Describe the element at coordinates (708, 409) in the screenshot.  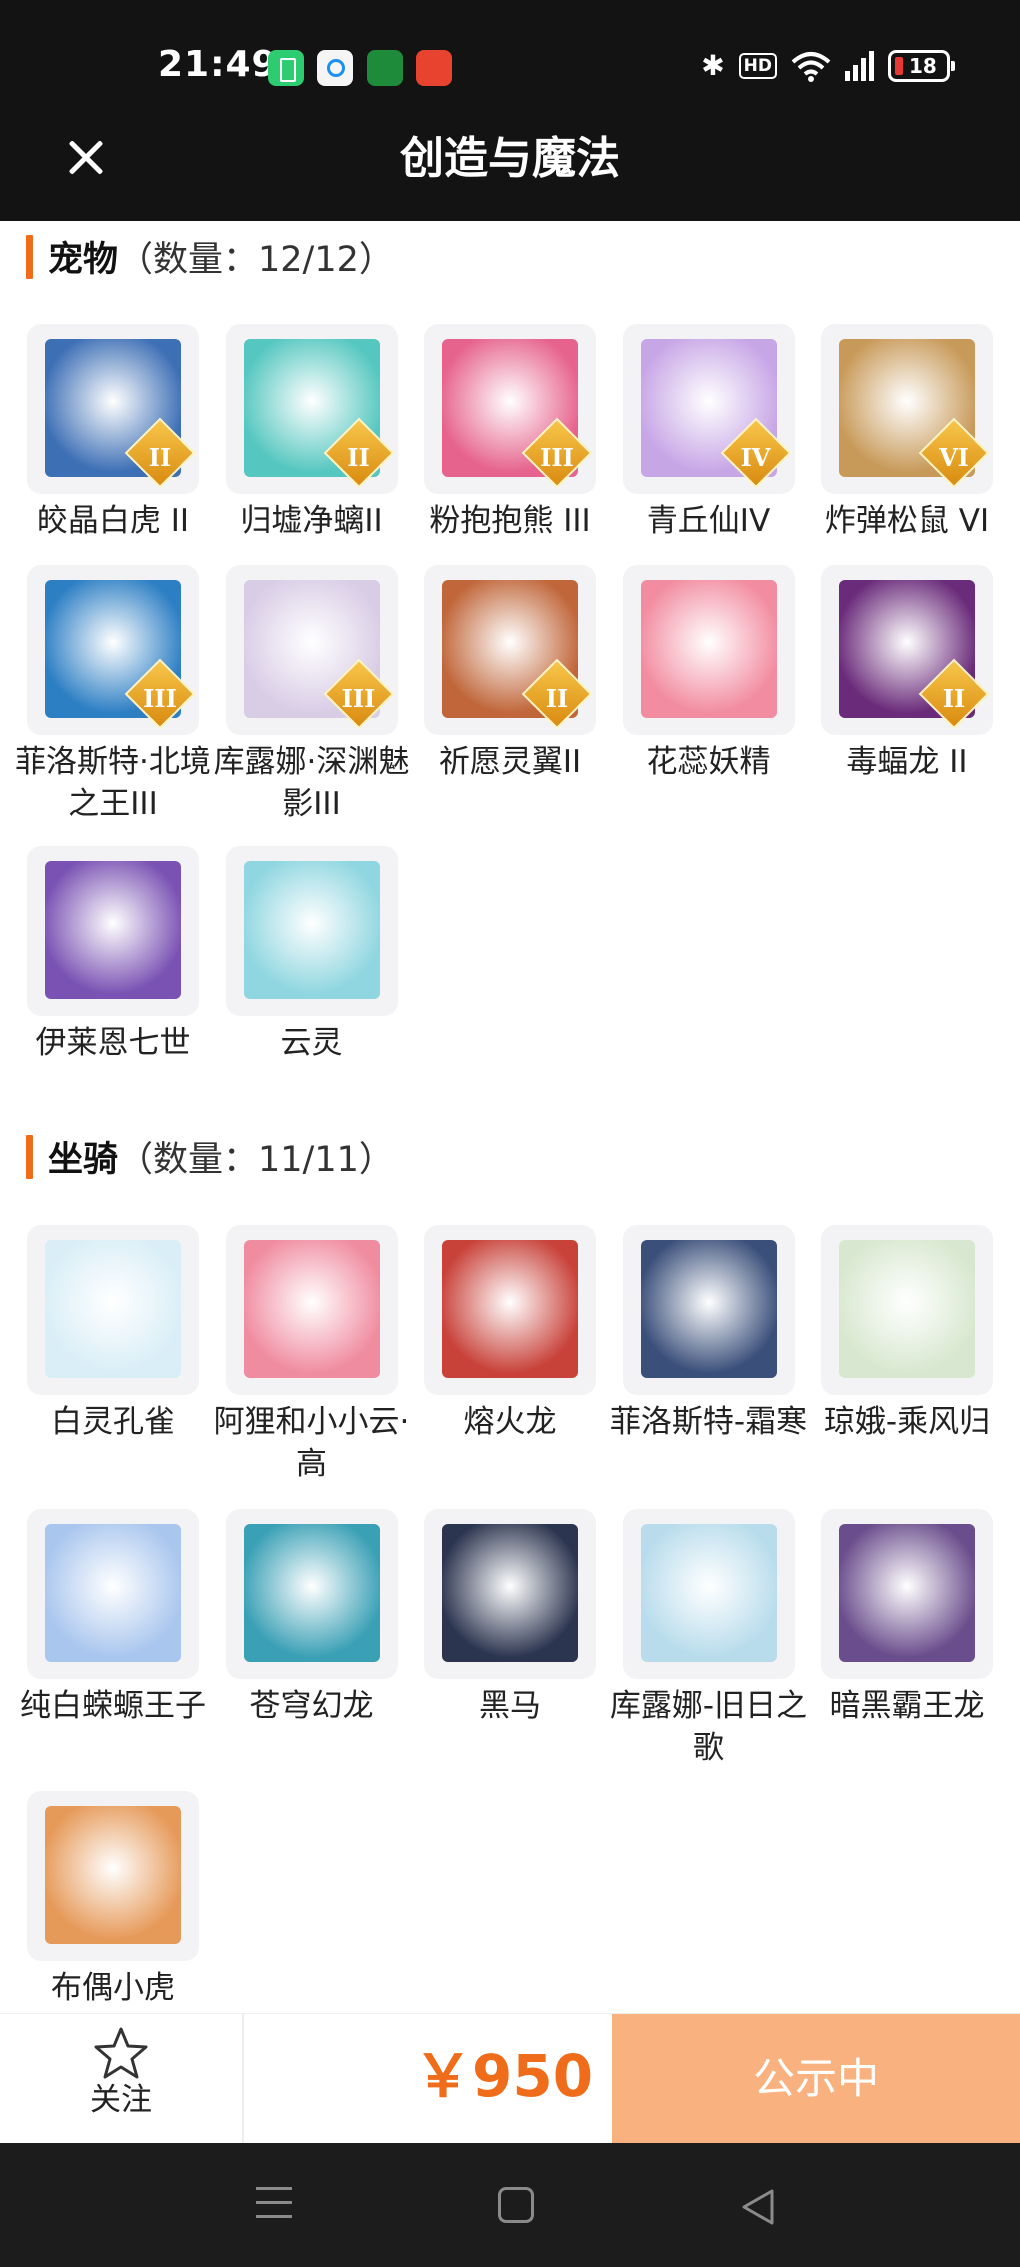
I see `item-thumbnail: IV` at that location.